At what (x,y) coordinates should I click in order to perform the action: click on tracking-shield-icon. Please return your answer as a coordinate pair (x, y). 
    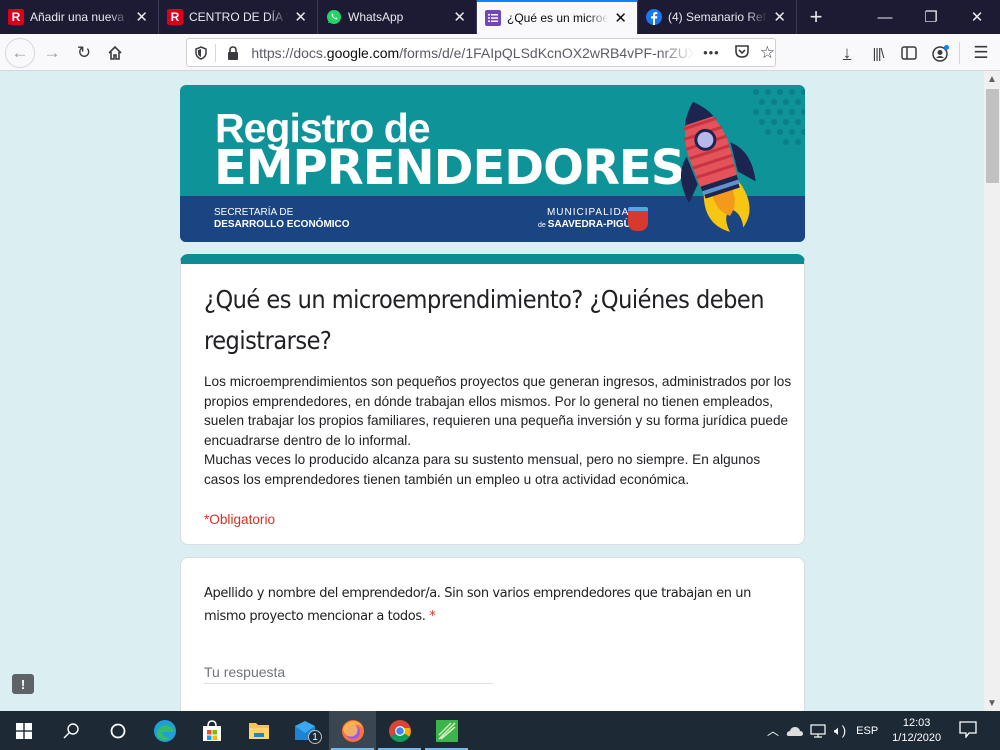
    Looking at the image, I should click on (201, 52).